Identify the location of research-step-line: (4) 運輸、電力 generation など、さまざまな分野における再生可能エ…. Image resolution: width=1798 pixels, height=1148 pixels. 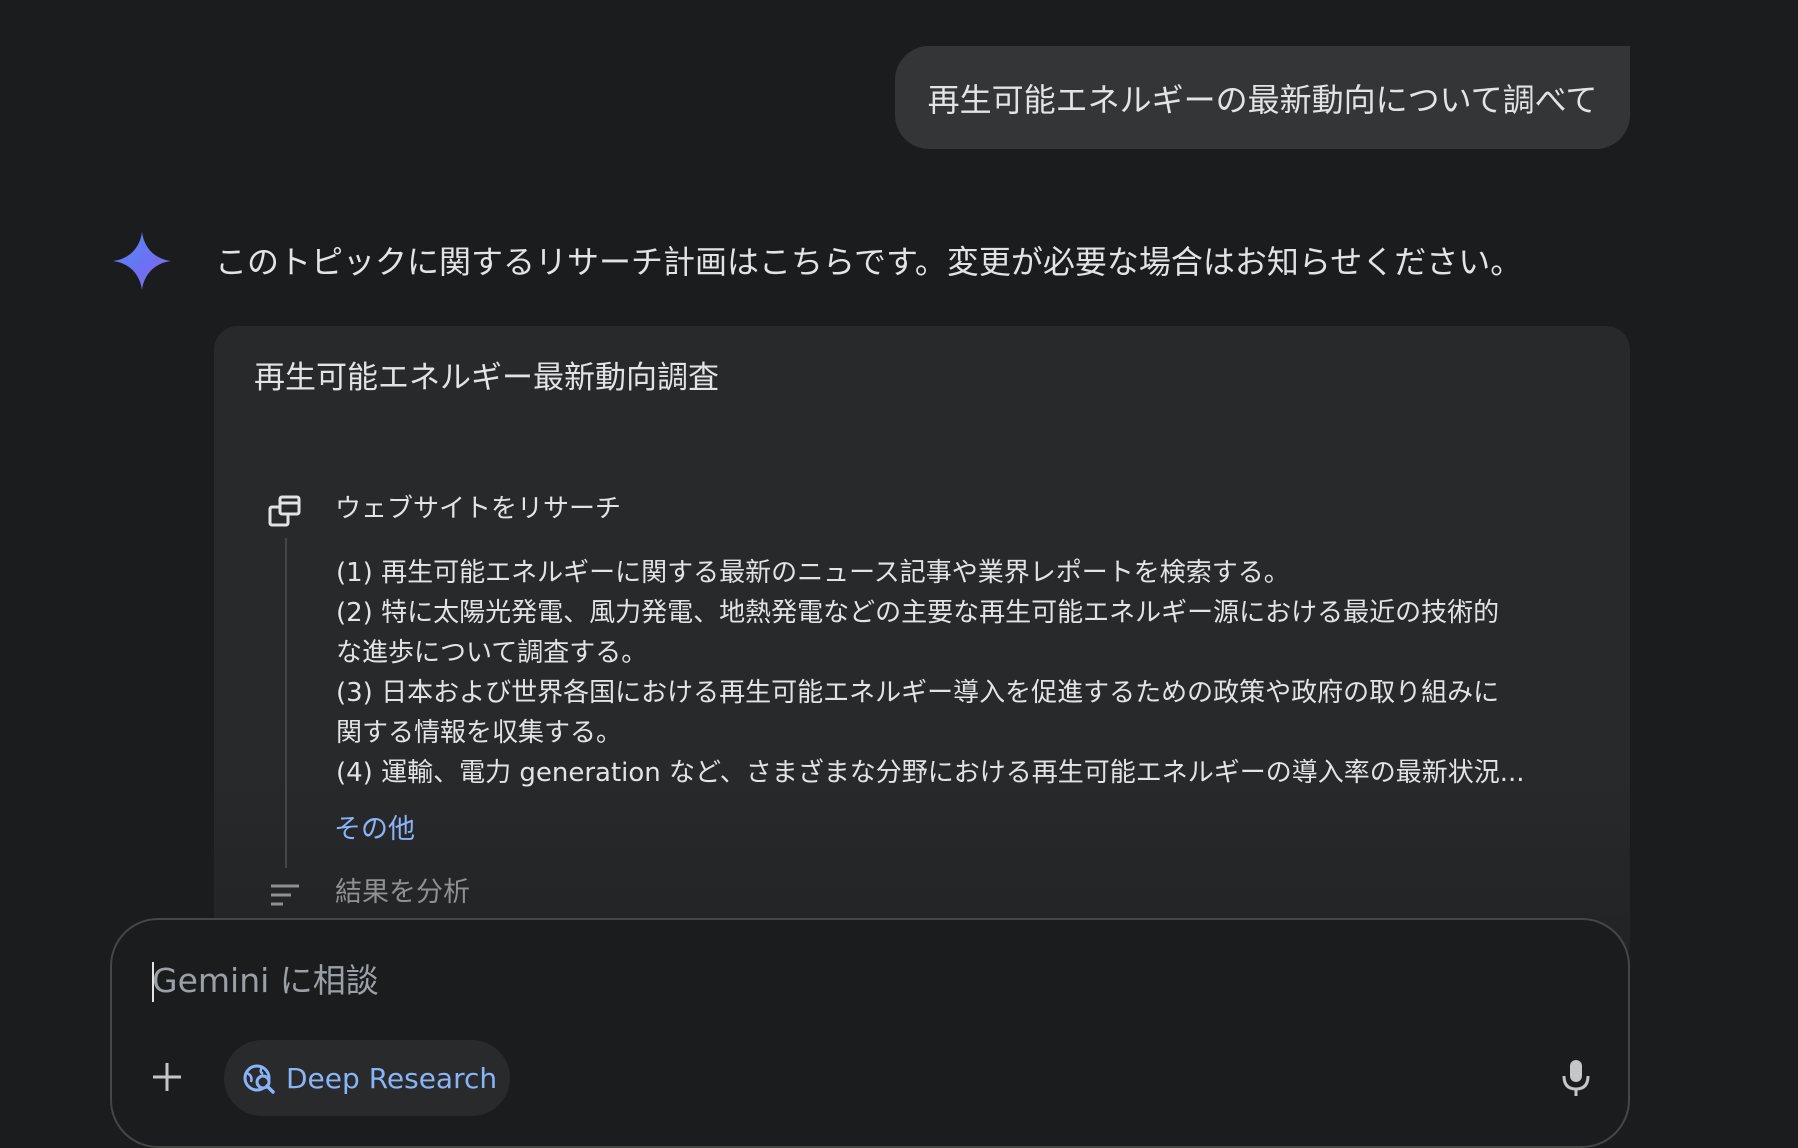
(930, 773).